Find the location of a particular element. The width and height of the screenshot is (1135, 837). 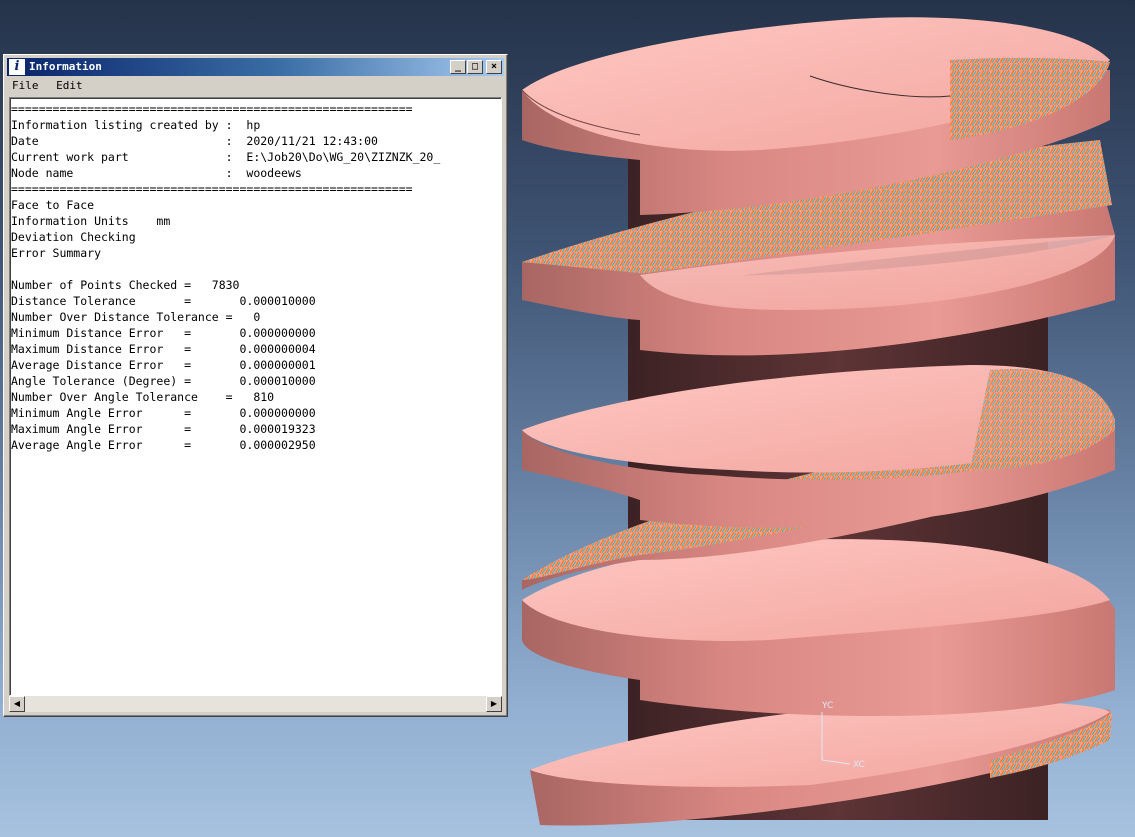

listing-line: Number of Points Checked = 7830 is located at coordinates (125, 285).